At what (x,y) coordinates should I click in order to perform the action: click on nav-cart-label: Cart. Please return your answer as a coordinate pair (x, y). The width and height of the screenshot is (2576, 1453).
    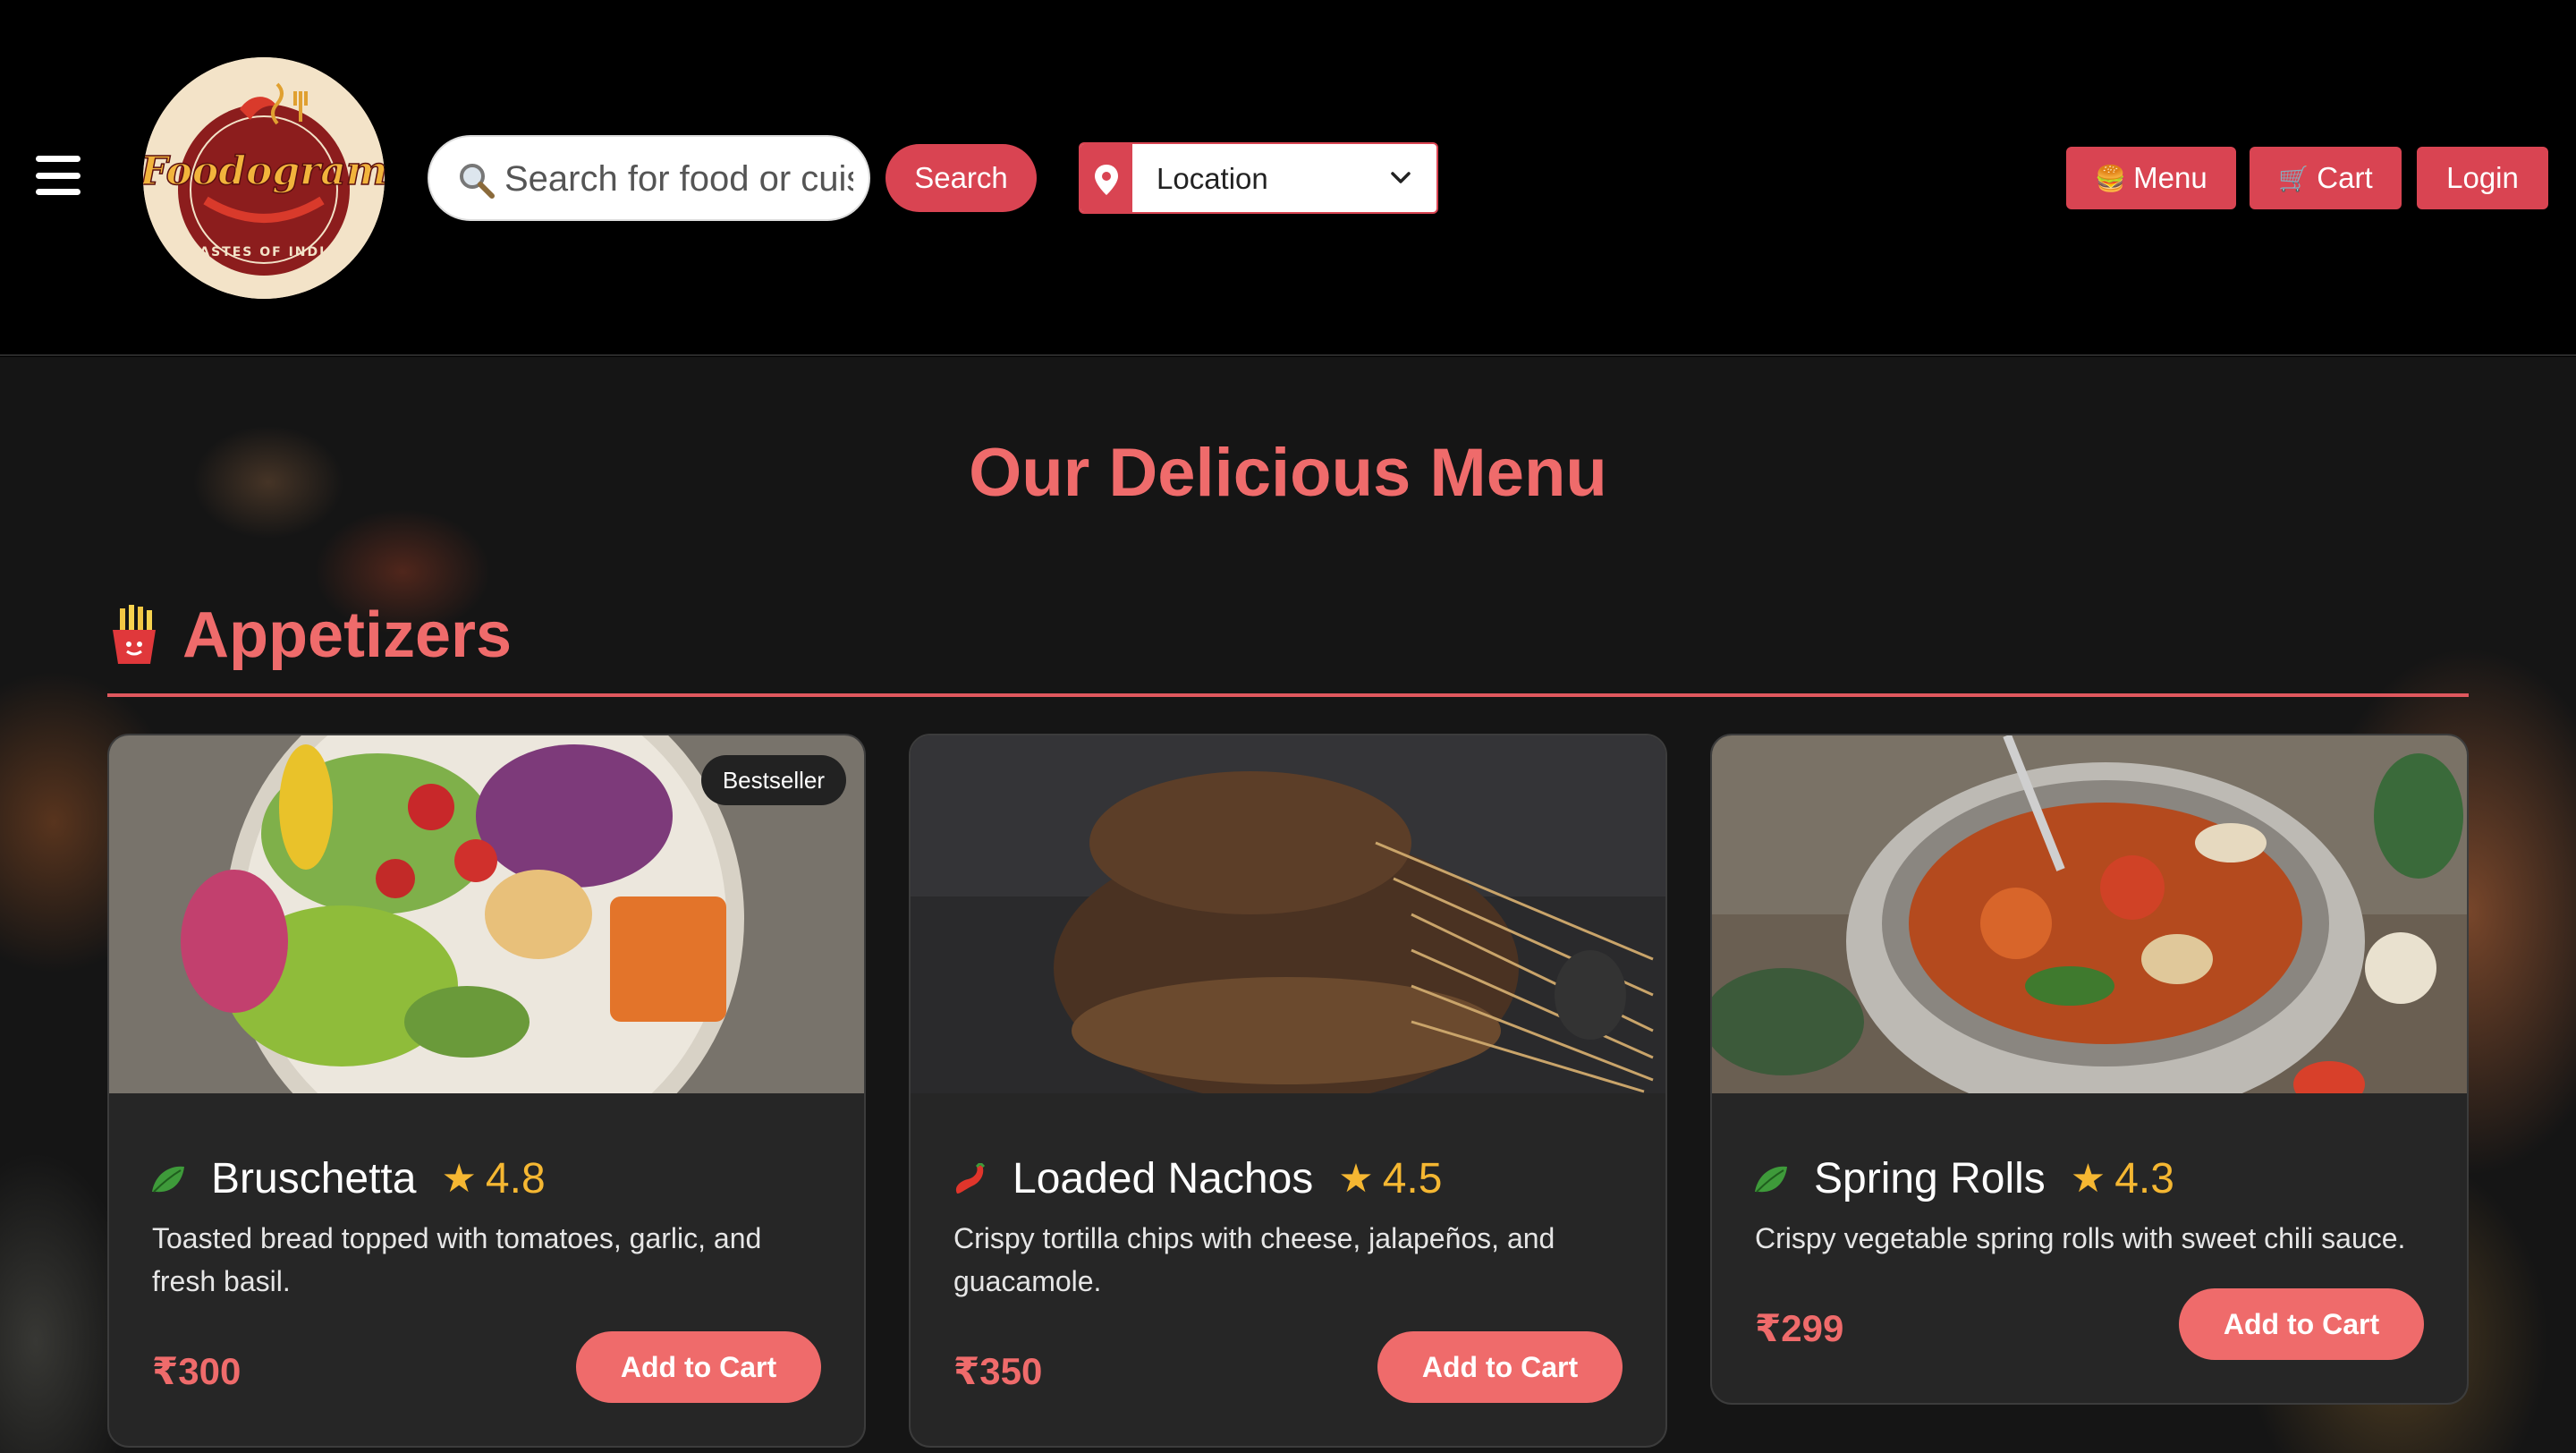
    Looking at the image, I should click on (2345, 177).